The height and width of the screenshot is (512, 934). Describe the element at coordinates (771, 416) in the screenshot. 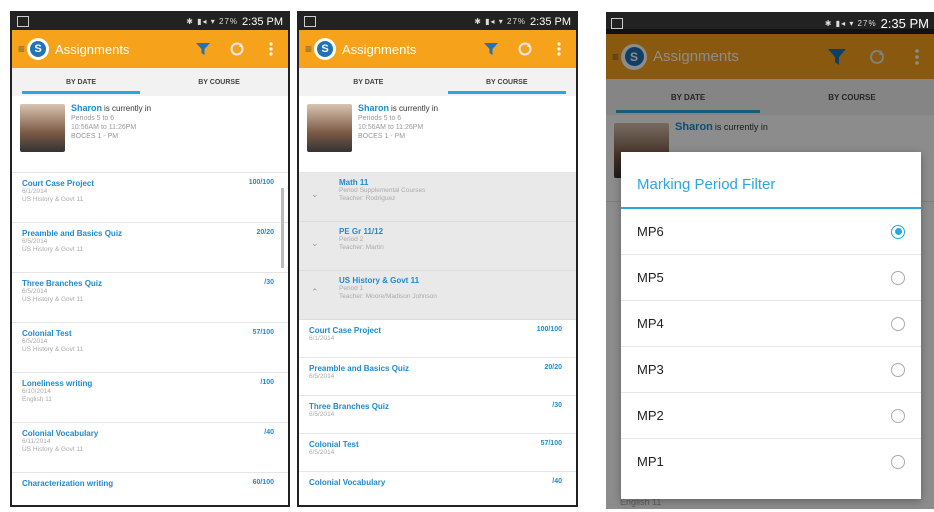

I see `option-mp2: MP2` at that location.